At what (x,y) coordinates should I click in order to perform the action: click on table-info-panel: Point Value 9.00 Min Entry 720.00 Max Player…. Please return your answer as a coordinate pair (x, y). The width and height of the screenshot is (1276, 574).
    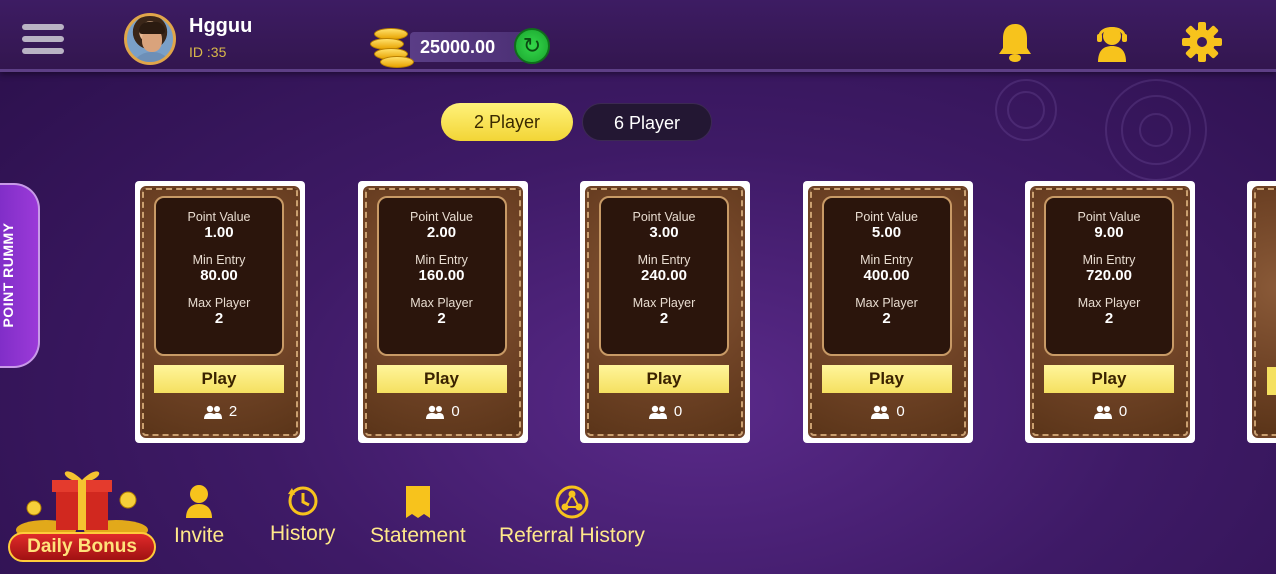
    Looking at the image, I should click on (1109, 276).